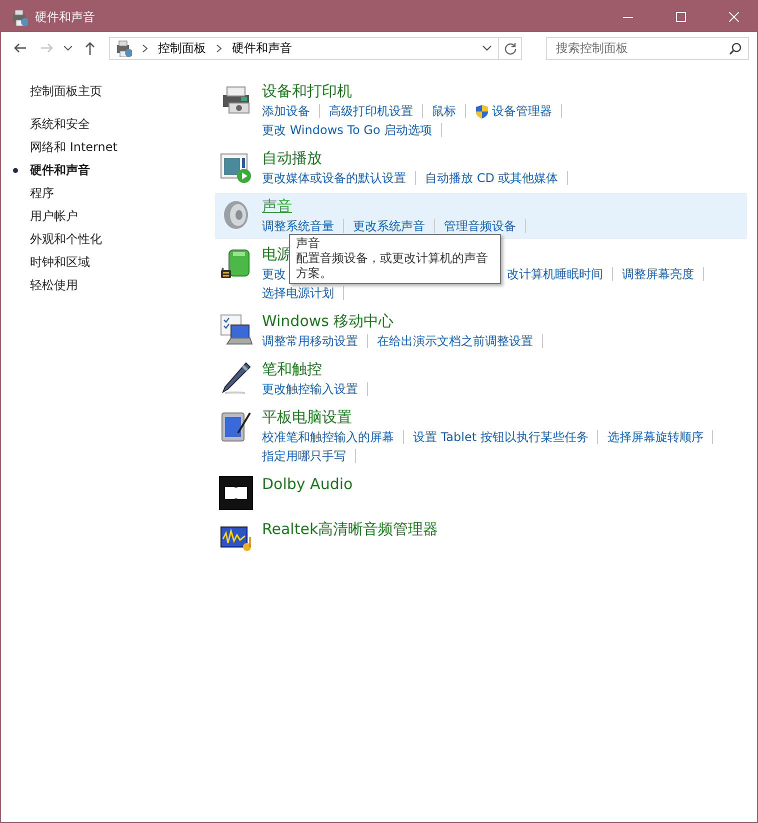 This screenshot has width=758, height=823. What do you see at coordinates (310, 389) in the screenshot?
I see `task-link: 更改触控输入设置` at bounding box center [310, 389].